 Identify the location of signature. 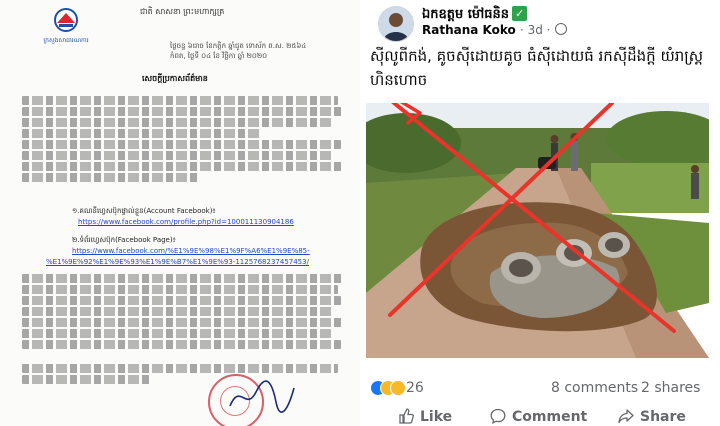
(262, 396).